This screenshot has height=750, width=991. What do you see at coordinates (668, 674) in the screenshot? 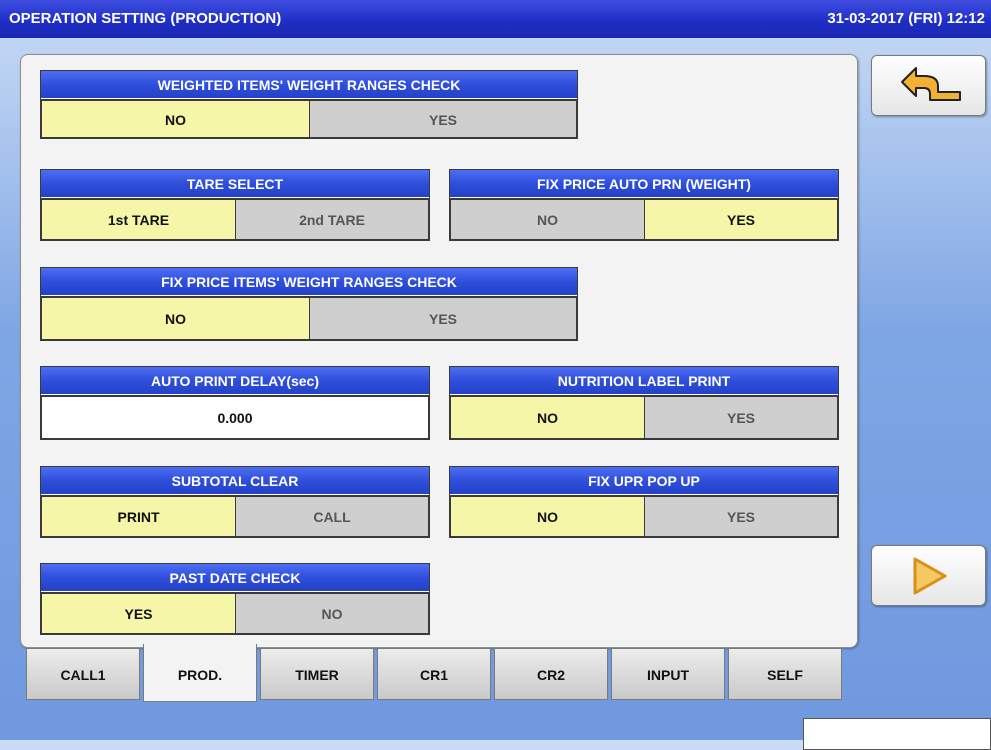
I see `tab-input: INPUT` at bounding box center [668, 674].